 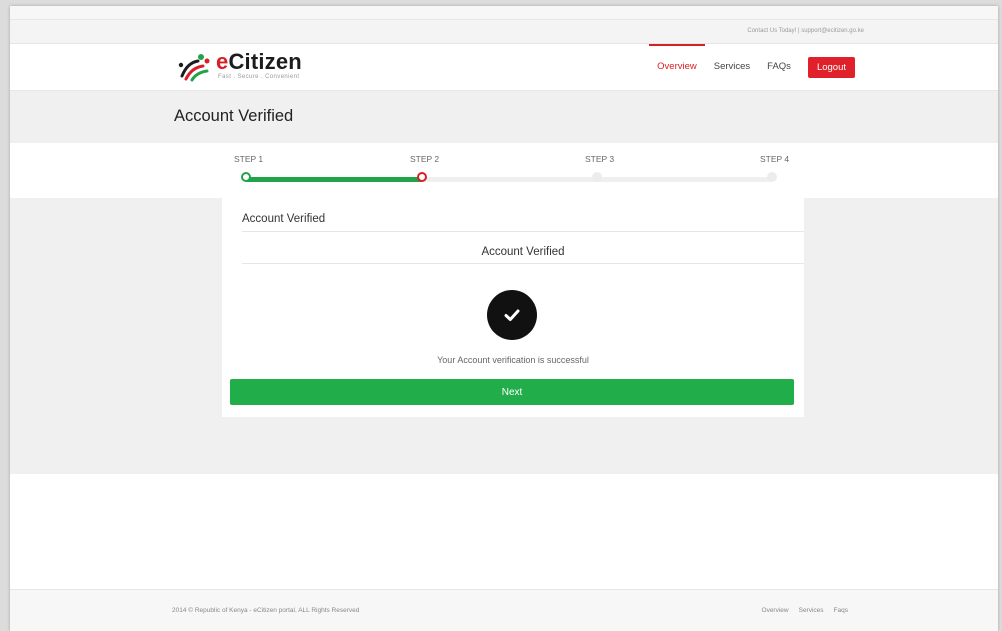 I want to click on step-label-4: STEP 4, so click(x=775, y=159).